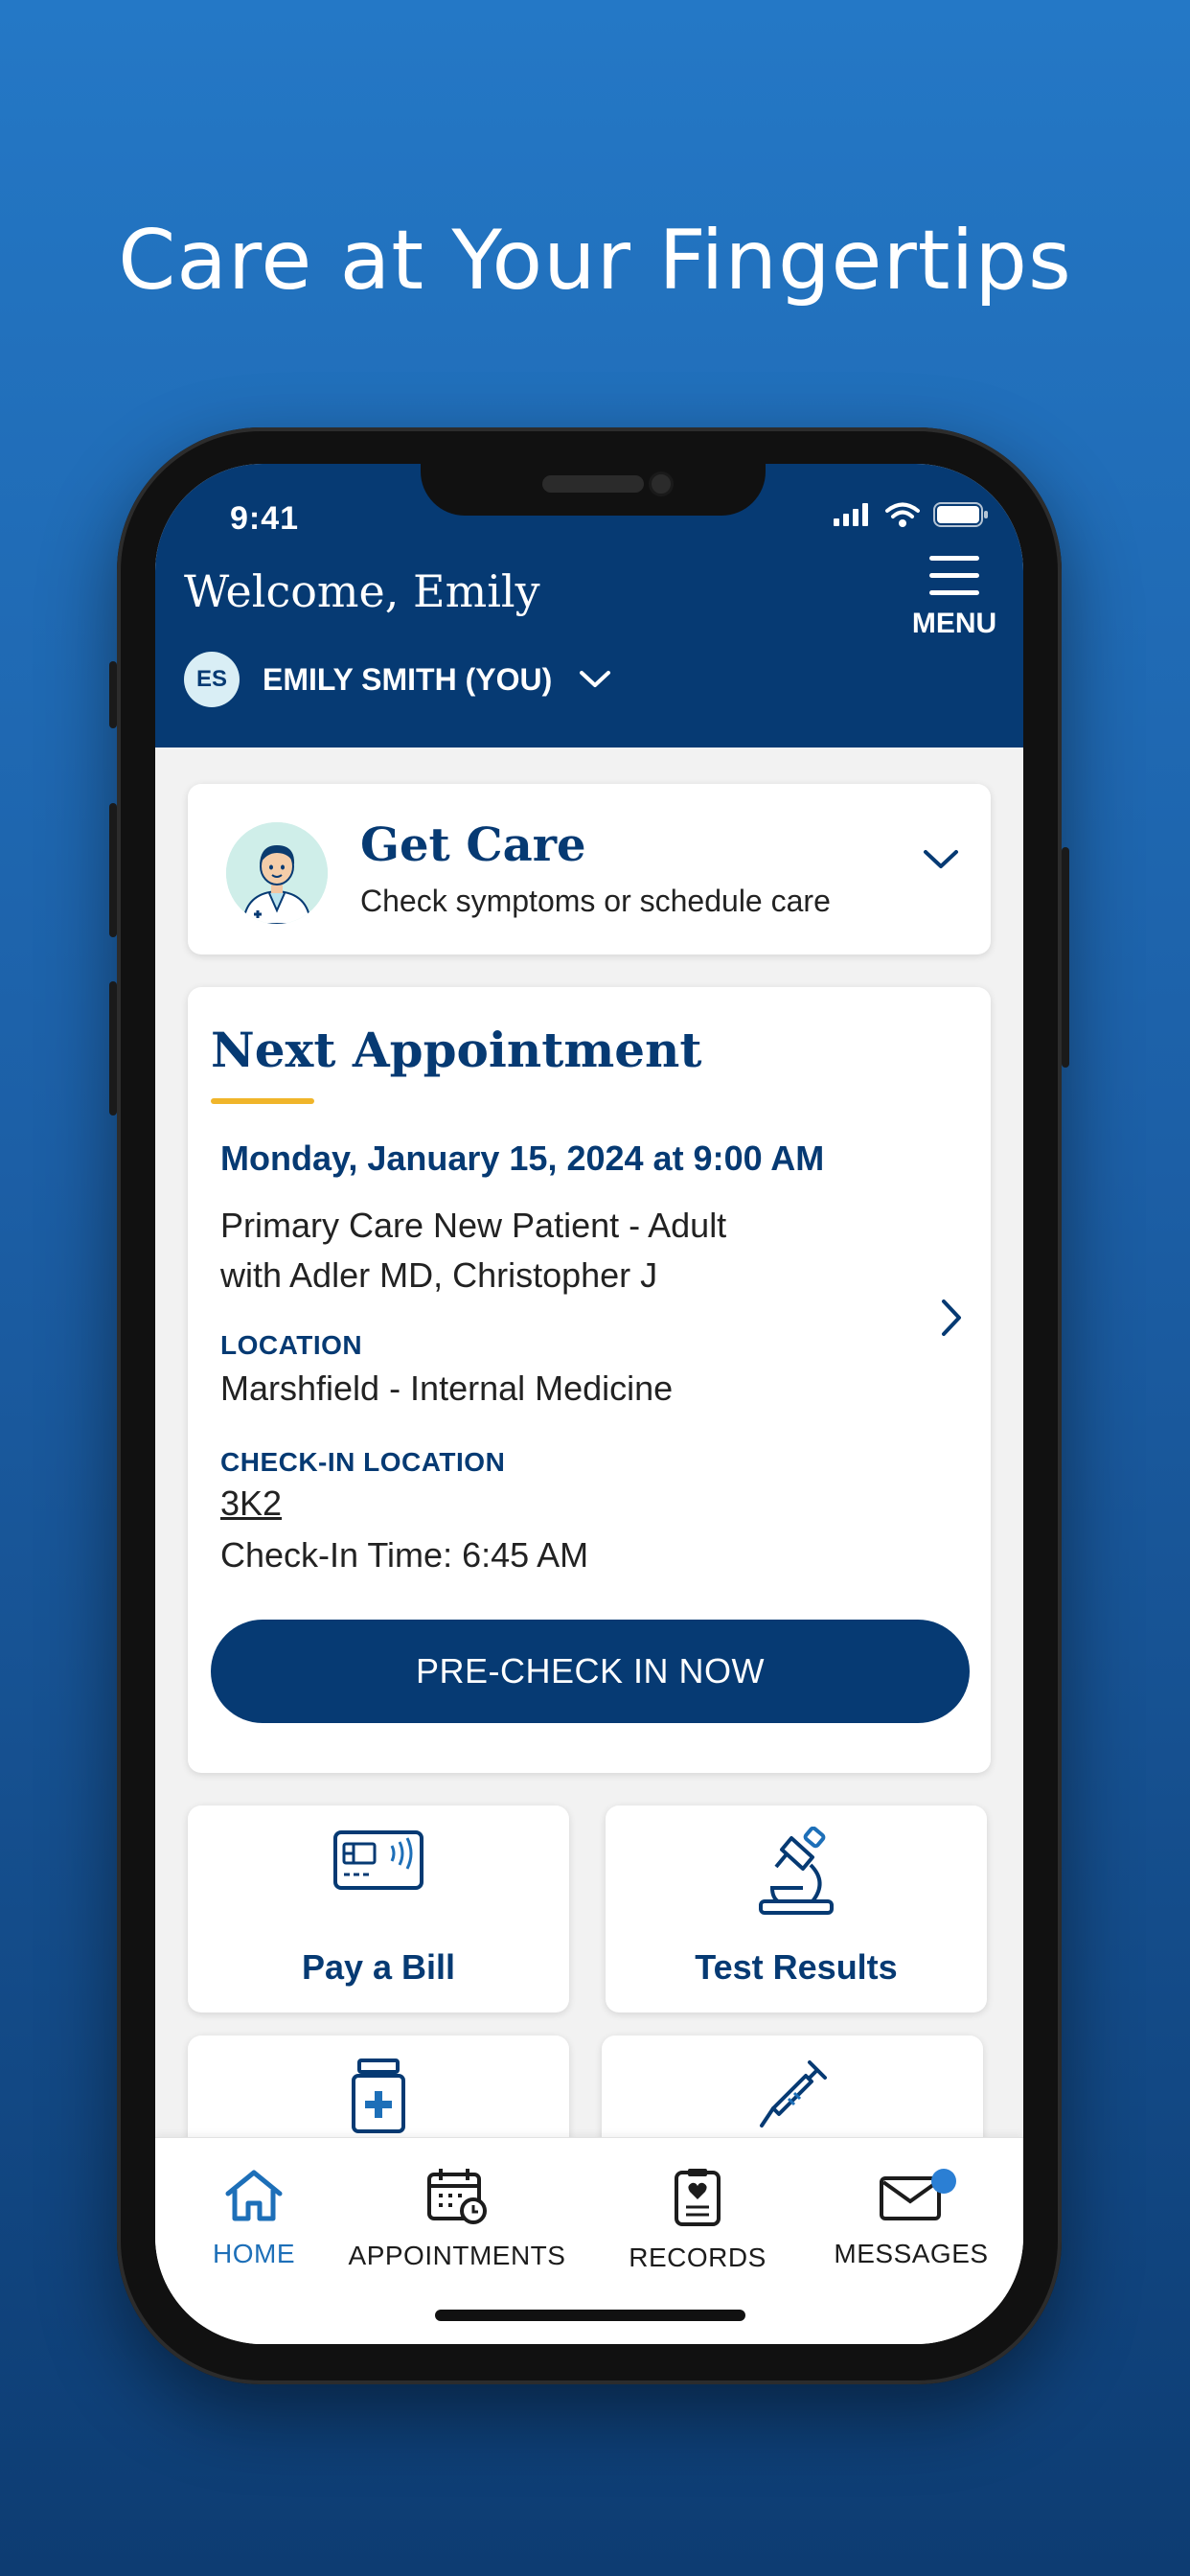 The width and height of the screenshot is (1190, 2576). I want to click on immunizations-tile, so click(793, 2087).